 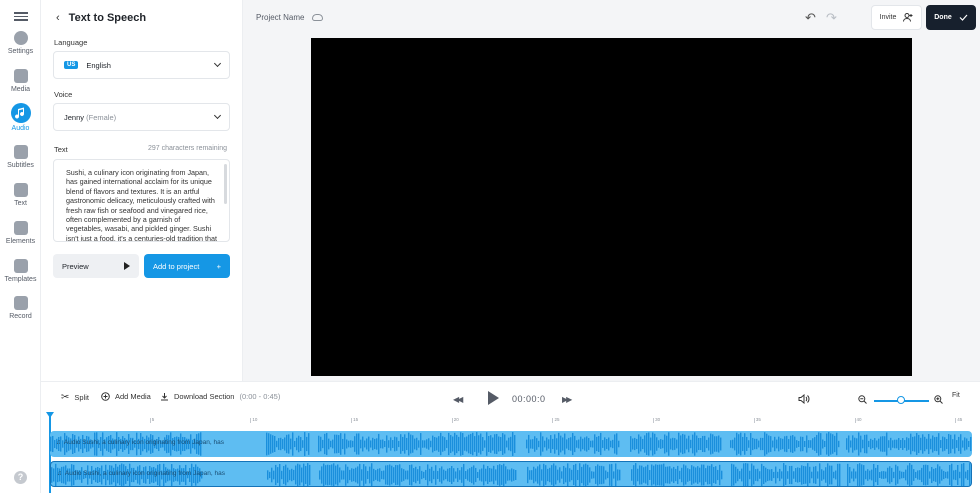 What do you see at coordinates (107, 18) in the screenshot?
I see `panel-title: Text to Speech` at bounding box center [107, 18].